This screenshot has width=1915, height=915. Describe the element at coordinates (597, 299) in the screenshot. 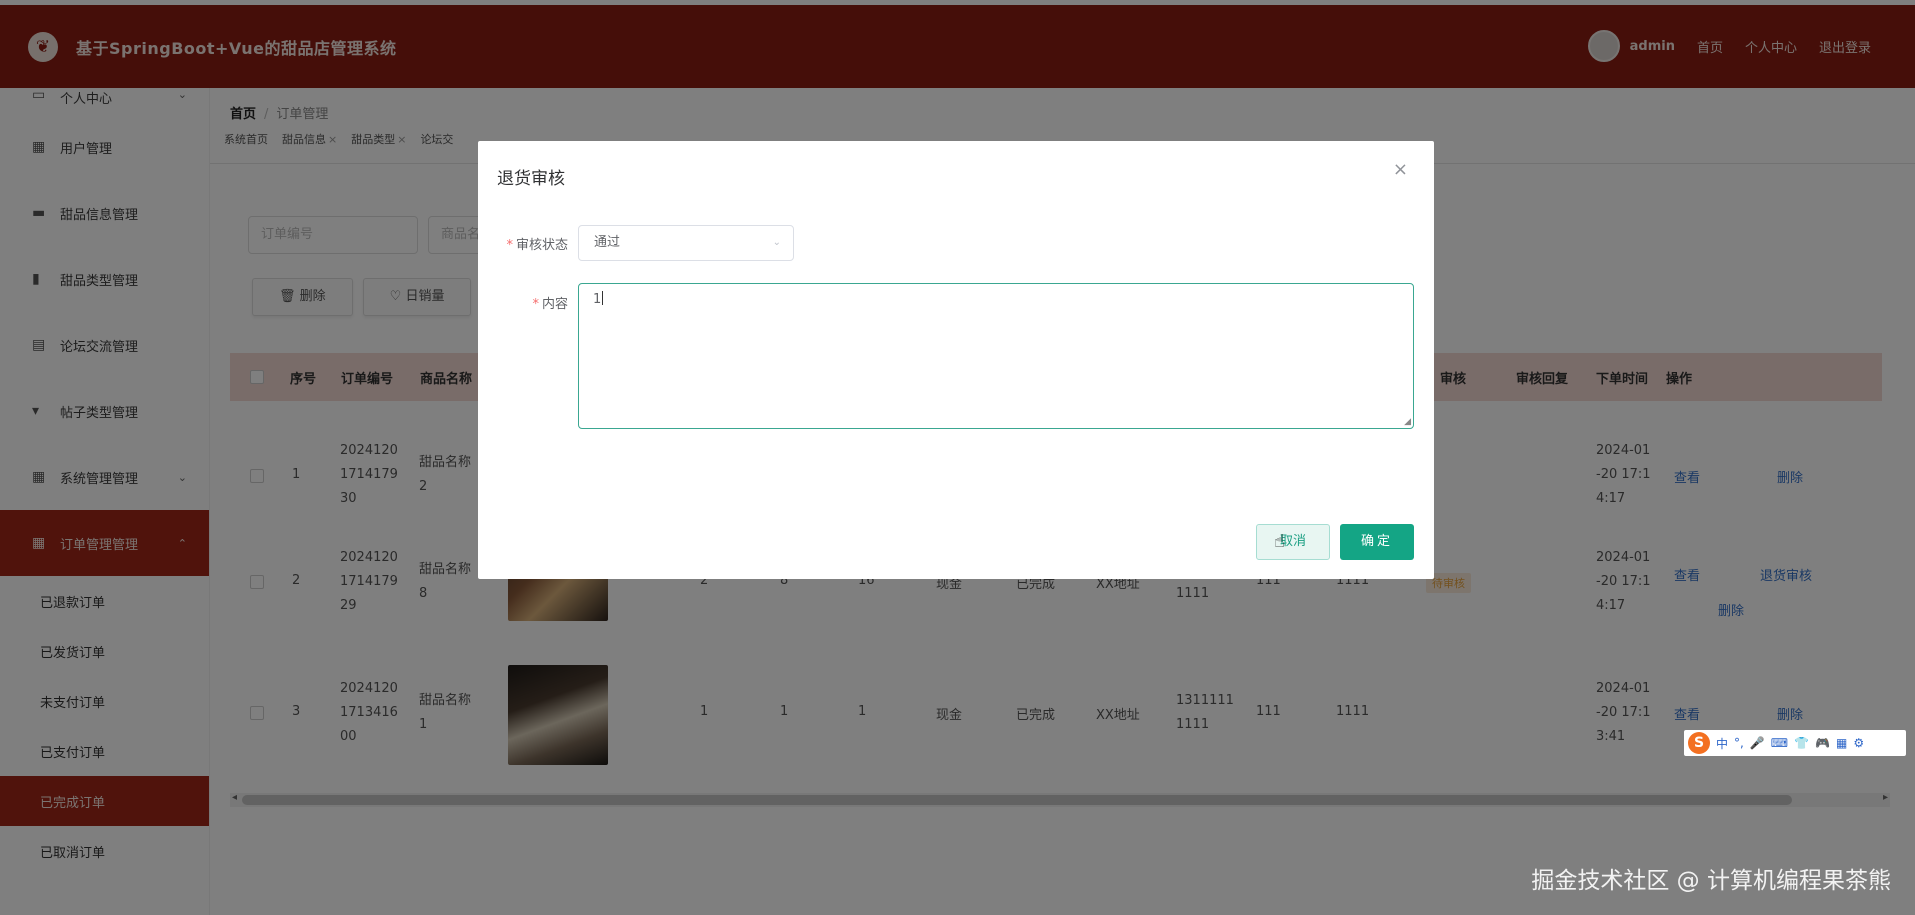

I see `content-text: 1` at that location.